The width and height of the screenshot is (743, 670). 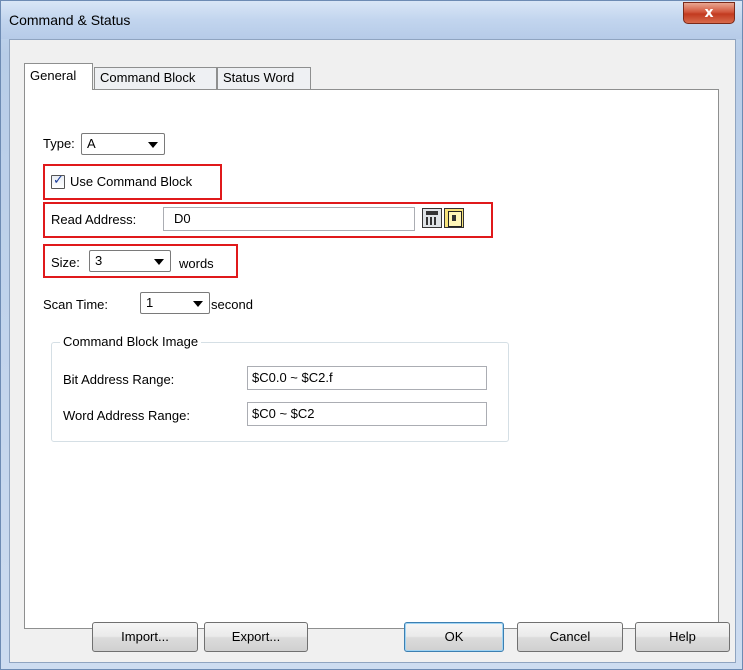 I want to click on cancel-button: Cancel, so click(x=570, y=637).